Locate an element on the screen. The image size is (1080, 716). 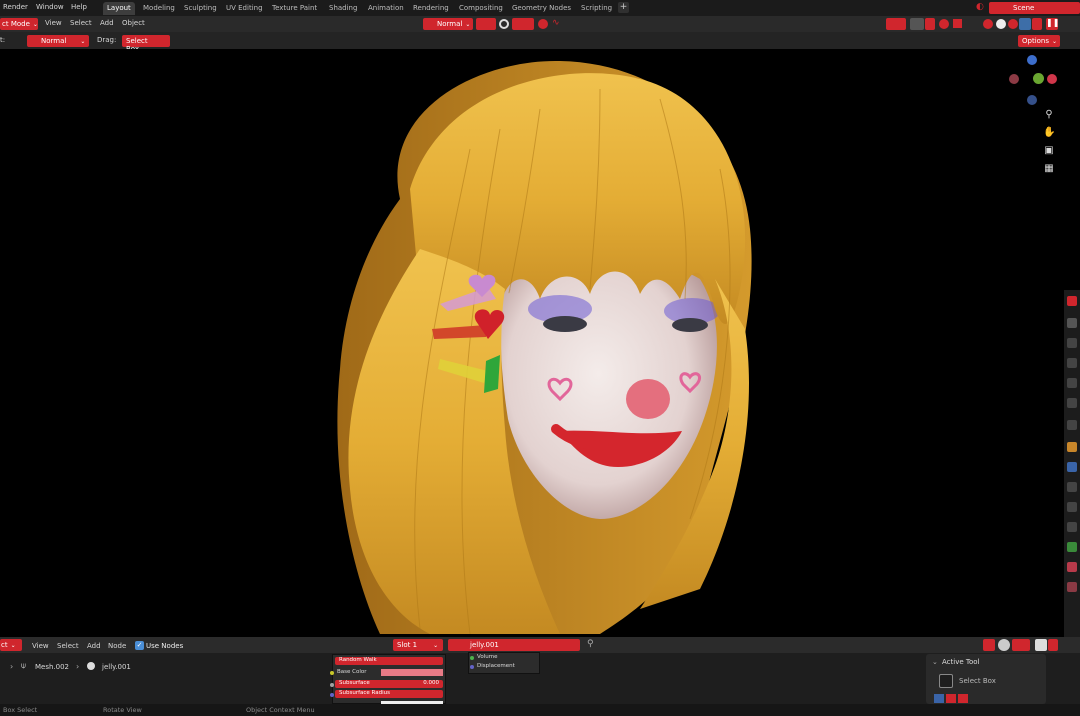
output-tab-icon is located at coordinates (1072, 343).